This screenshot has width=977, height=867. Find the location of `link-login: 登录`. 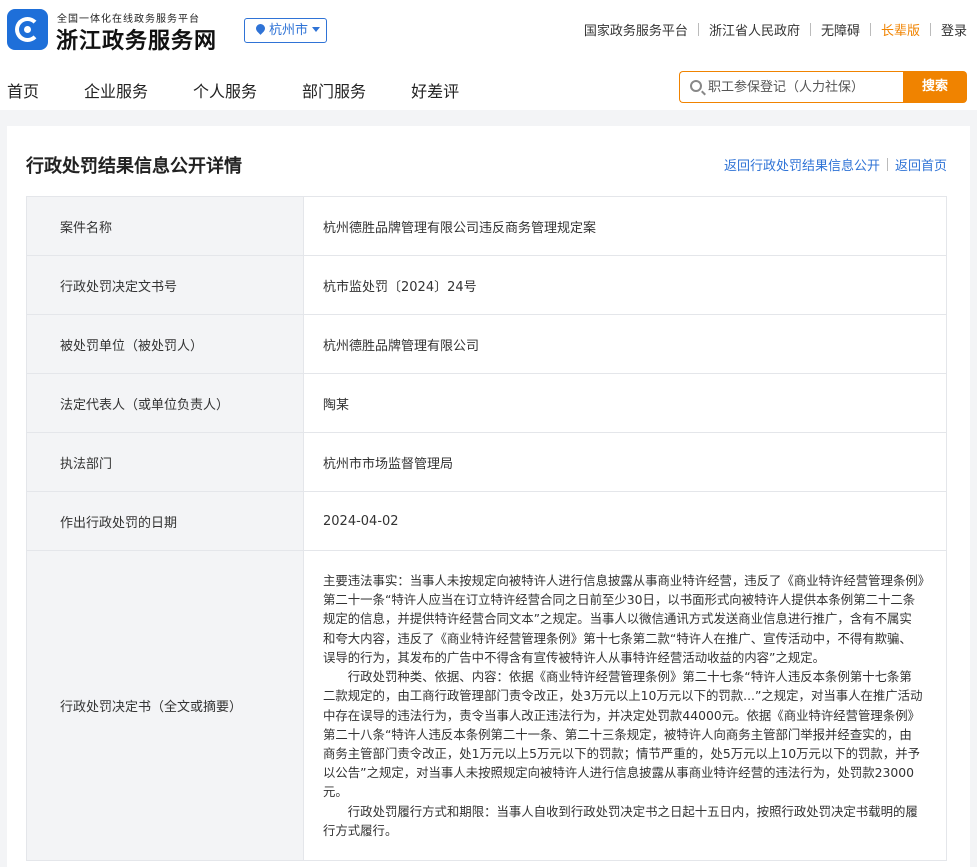

link-login: 登录 is located at coordinates (954, 29).